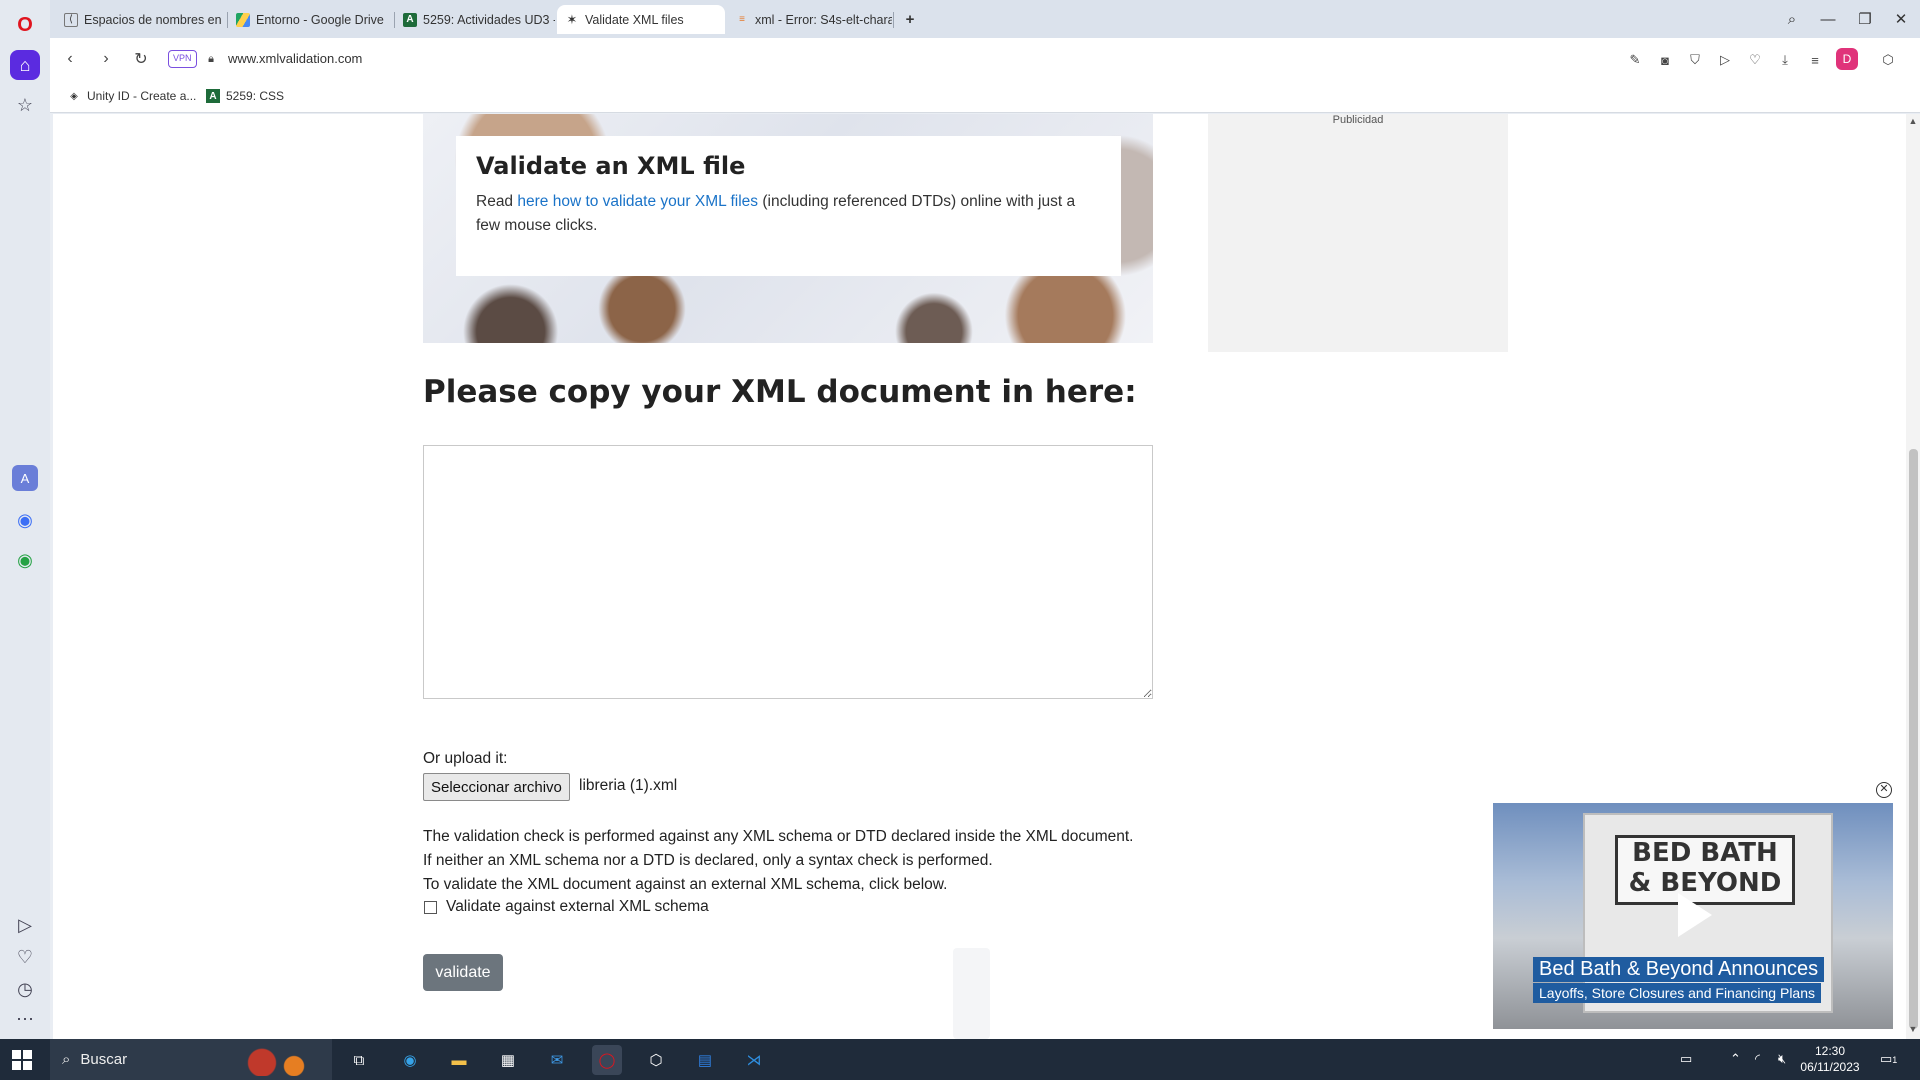 Image resolution: width=1920 pixels, height=1080 pixels. I want to click on minimize-button: —, so click(1828, 19).